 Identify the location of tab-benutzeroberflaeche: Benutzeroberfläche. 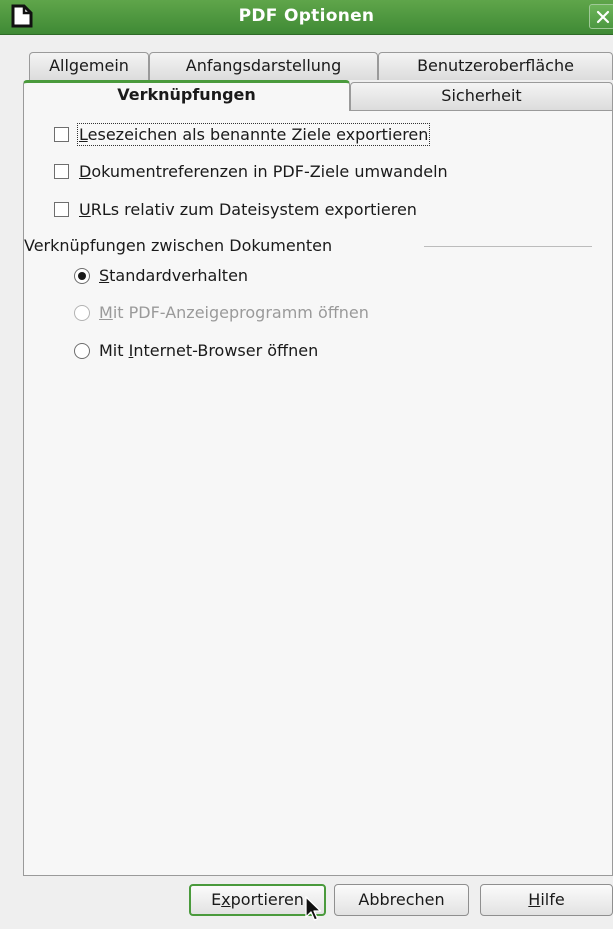
(495, 66).